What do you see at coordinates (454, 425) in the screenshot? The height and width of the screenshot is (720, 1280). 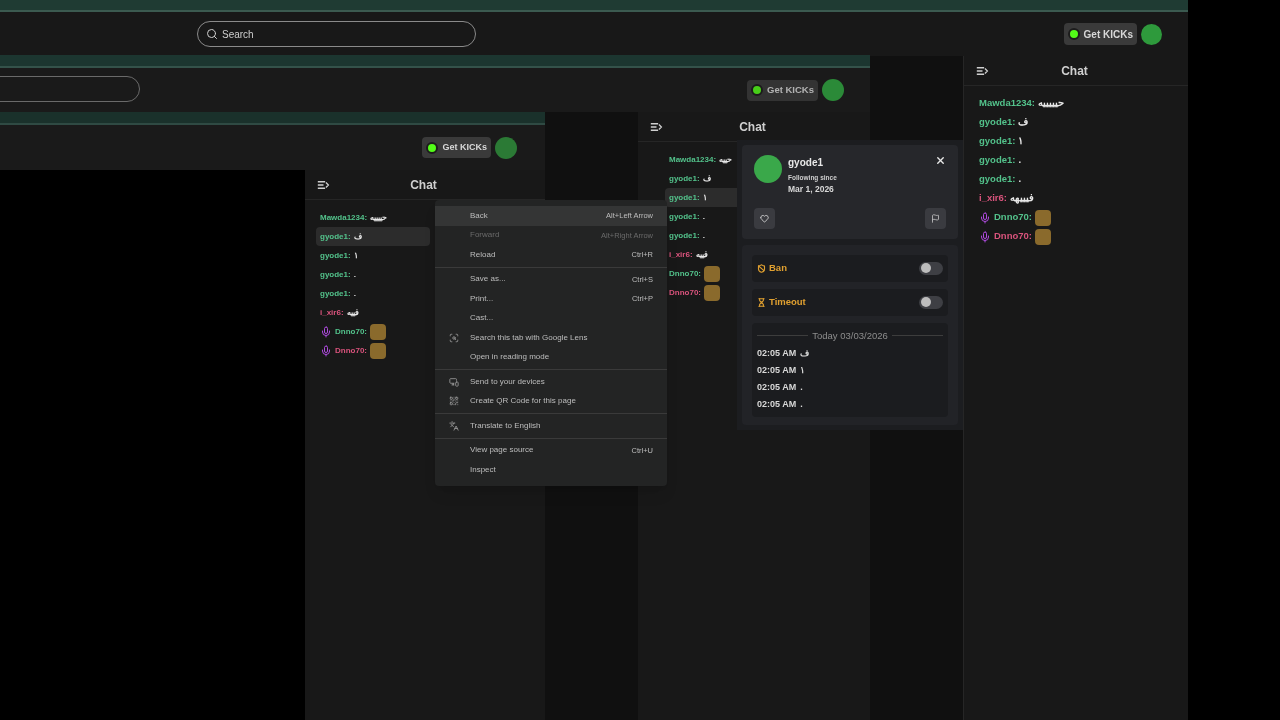 I see `translate-icon` at bounding box center [454, 425].